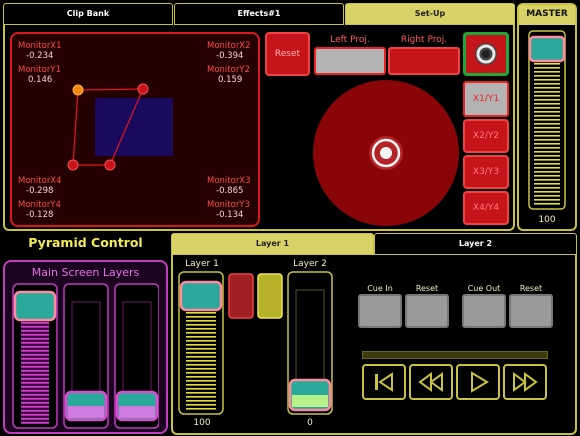  I want to click on fast-forward-button, so click(525, 382).